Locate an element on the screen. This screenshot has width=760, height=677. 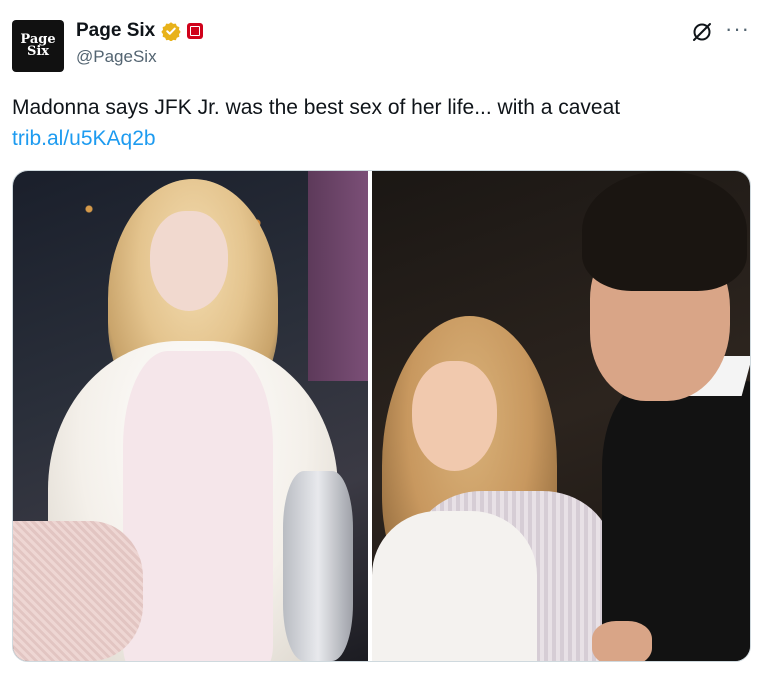
background-curtain is located at coordinates (338, 276).